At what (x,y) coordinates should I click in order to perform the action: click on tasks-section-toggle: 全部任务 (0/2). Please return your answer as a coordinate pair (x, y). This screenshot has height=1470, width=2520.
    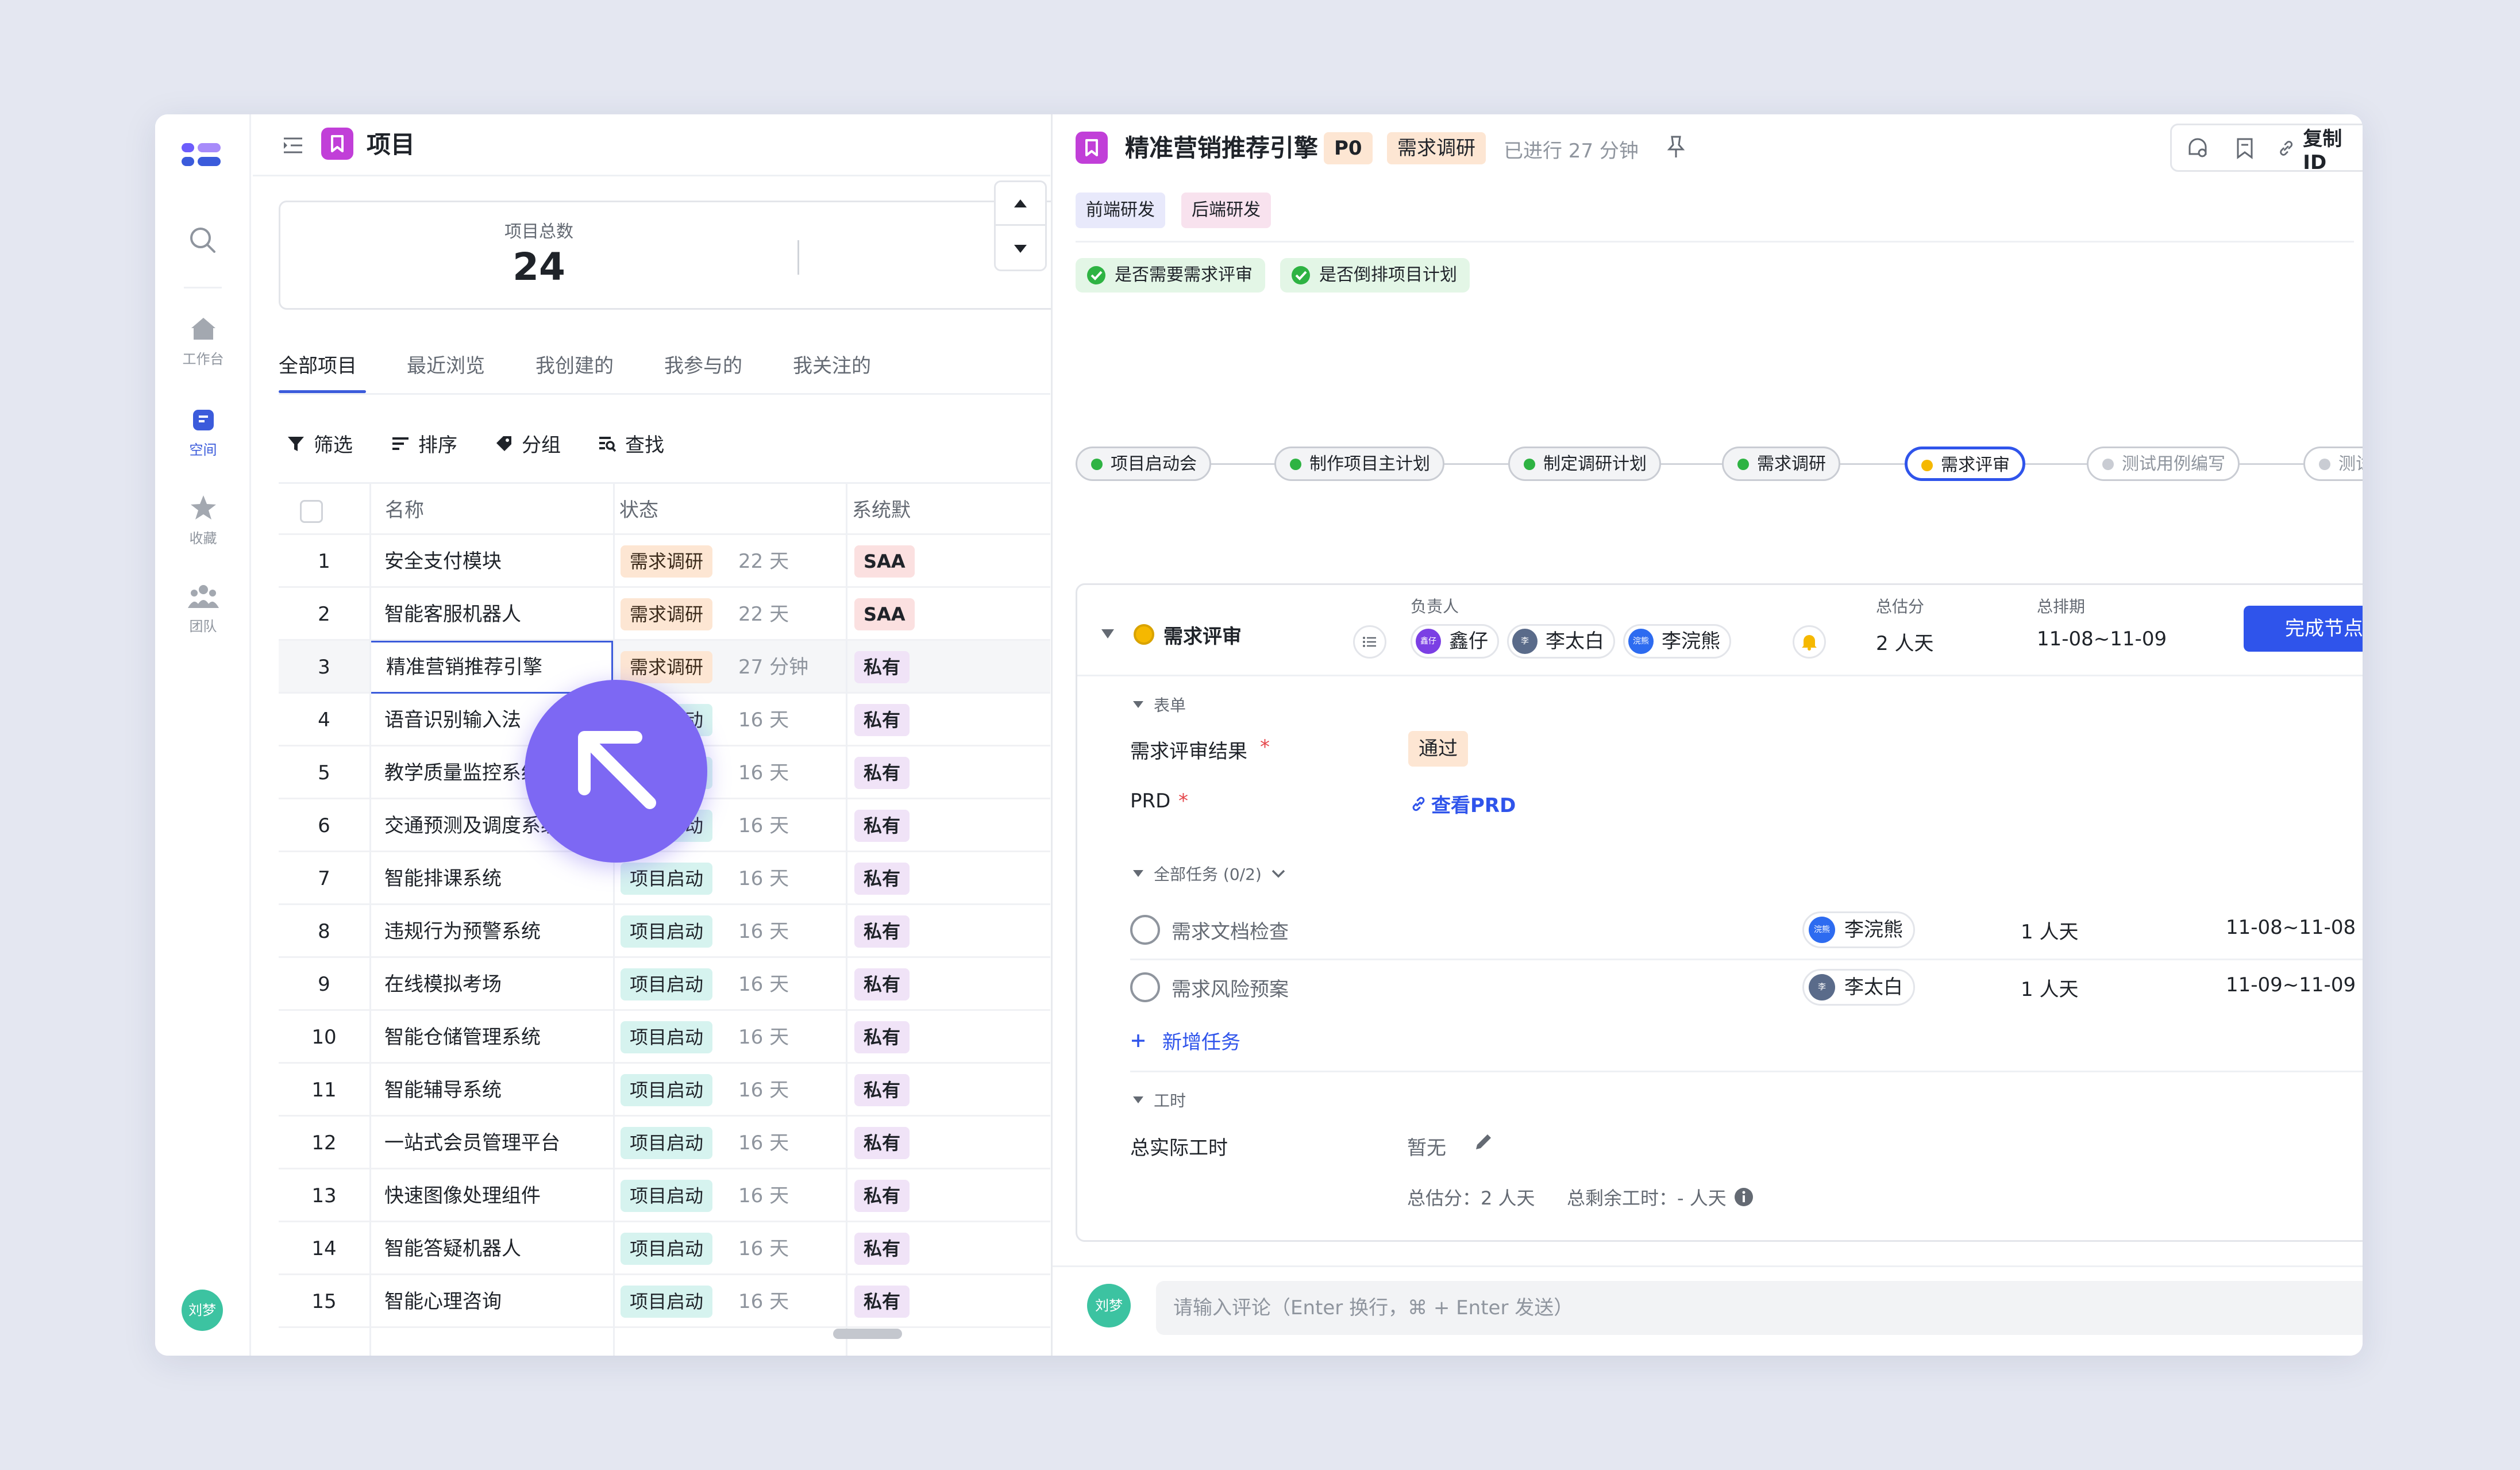
    Looking at the image, I should click on (1209, 873).